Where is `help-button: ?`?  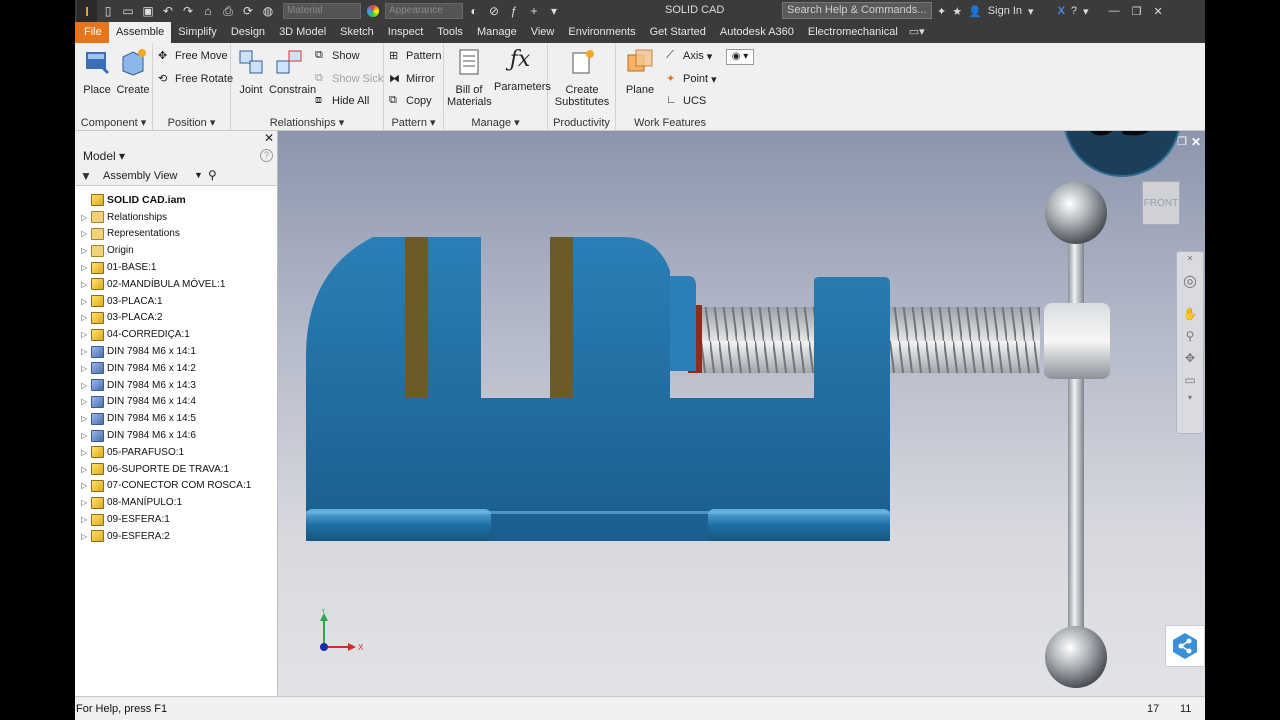
help-button: ? is located at coordinates (1074, 11).